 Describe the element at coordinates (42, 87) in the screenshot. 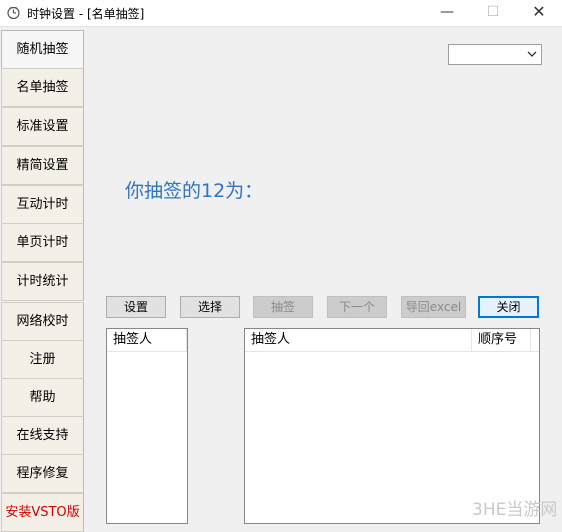

I see `sidebar-item-list-draw: 名单抽签` at that location.